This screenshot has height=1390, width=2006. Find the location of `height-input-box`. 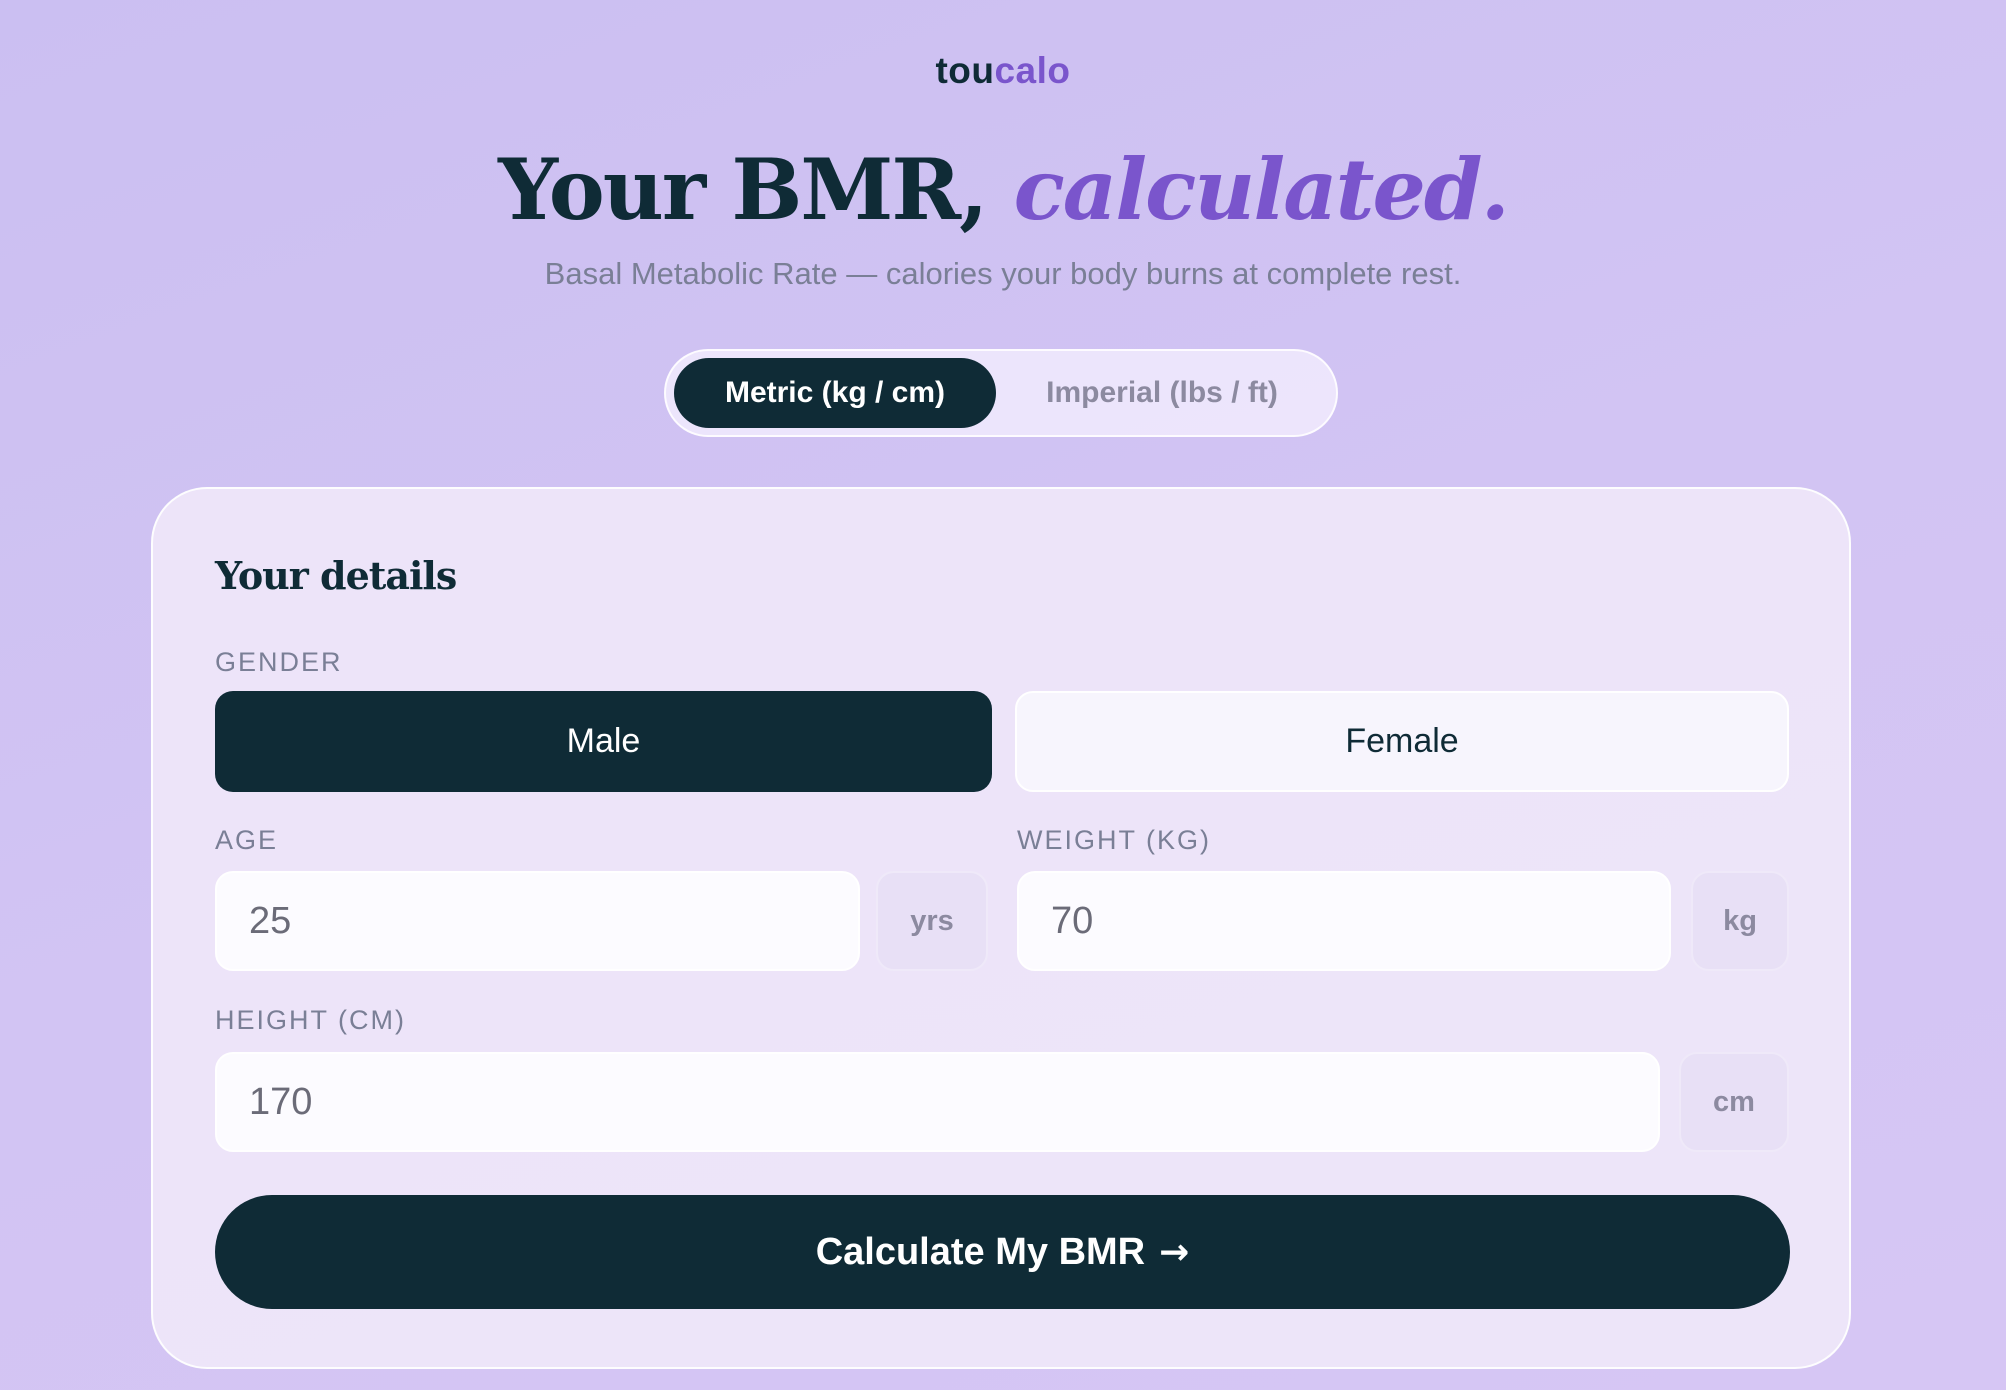

height-input-box is located at coordinates (937, 1102).